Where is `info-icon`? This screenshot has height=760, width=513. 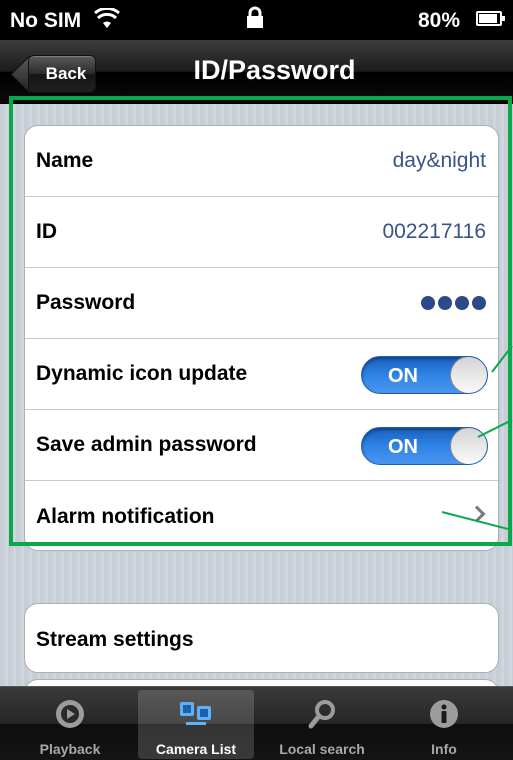 info-icon is located at coordinates (444, 714).